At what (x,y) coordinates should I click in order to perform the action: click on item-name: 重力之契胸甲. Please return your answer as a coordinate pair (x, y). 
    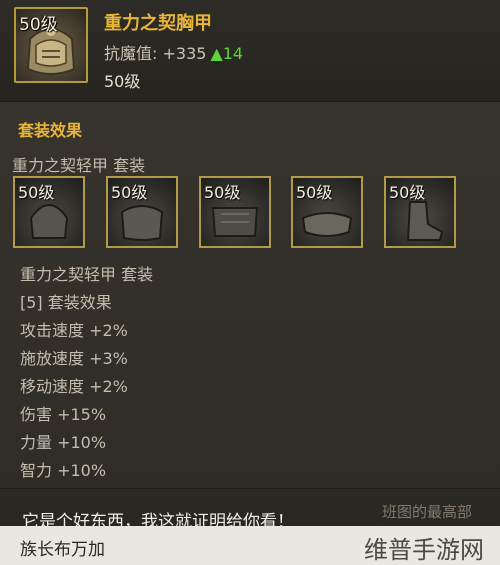
    Looking at the image, I should click on (158, 23).